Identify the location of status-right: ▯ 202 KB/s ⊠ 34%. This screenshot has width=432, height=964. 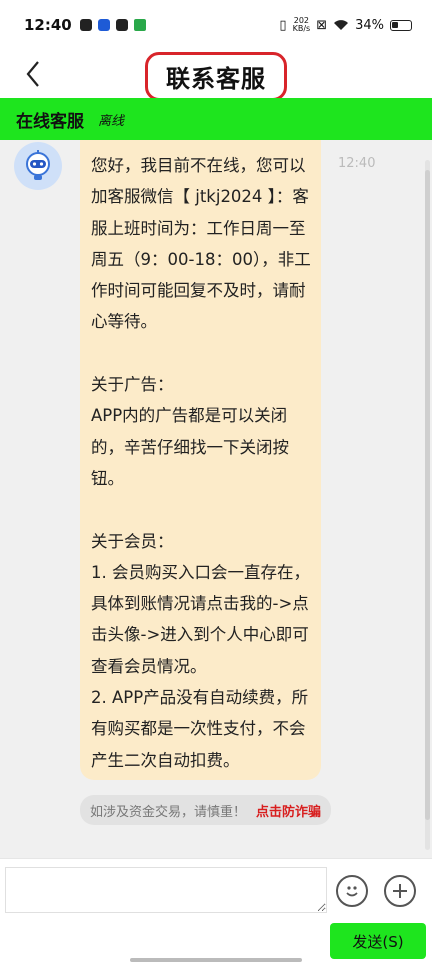
(345, 25).